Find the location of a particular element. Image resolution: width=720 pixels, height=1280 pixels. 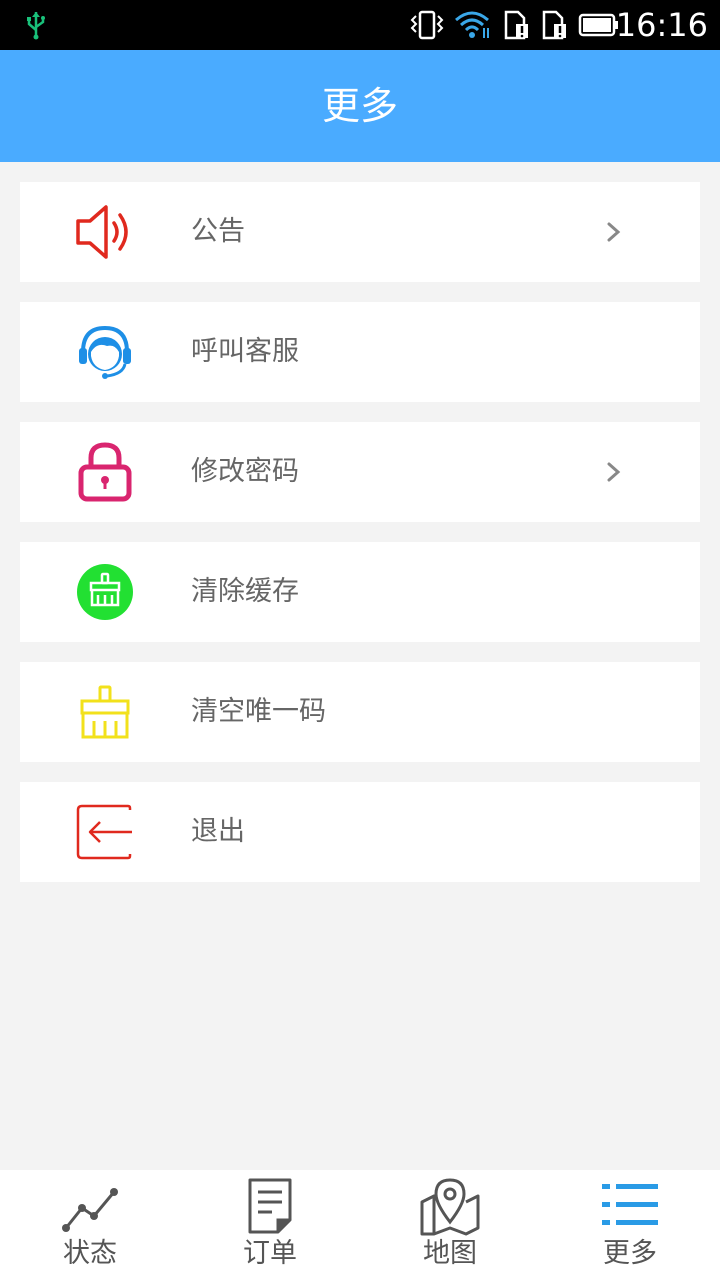

menu-item-label: 清除缓存 is located at coordinates (245, 591).